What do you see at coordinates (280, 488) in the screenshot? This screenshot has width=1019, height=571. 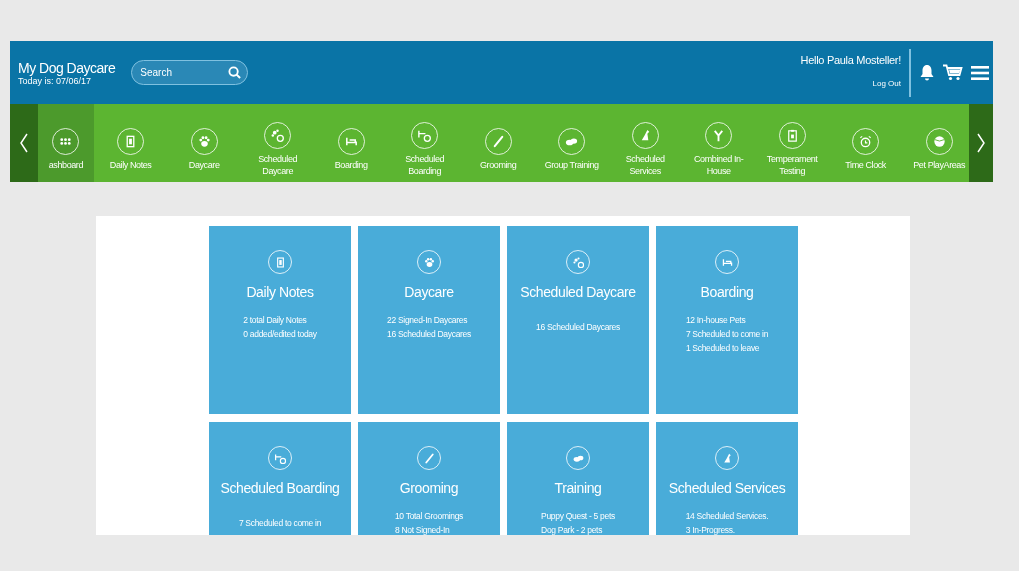 I see `card-title: Scheduled Boarding` at bounding box center [280, 488].